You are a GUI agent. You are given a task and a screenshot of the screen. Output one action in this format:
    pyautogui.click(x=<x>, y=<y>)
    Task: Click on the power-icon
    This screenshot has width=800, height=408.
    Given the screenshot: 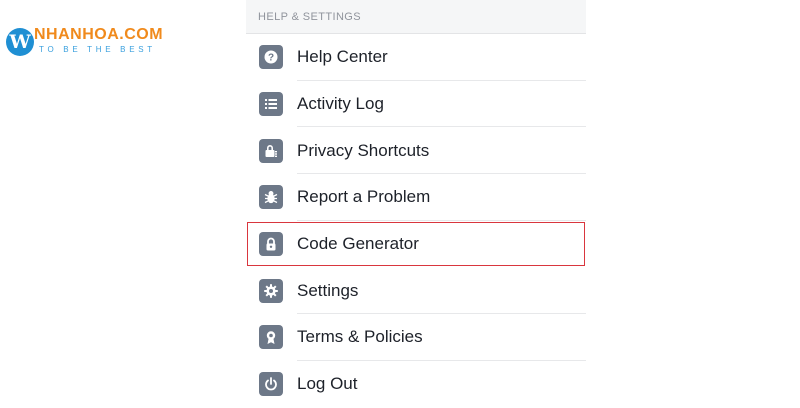 What is the action you would take?
    pyautogui.click(x=271, y=384)
    